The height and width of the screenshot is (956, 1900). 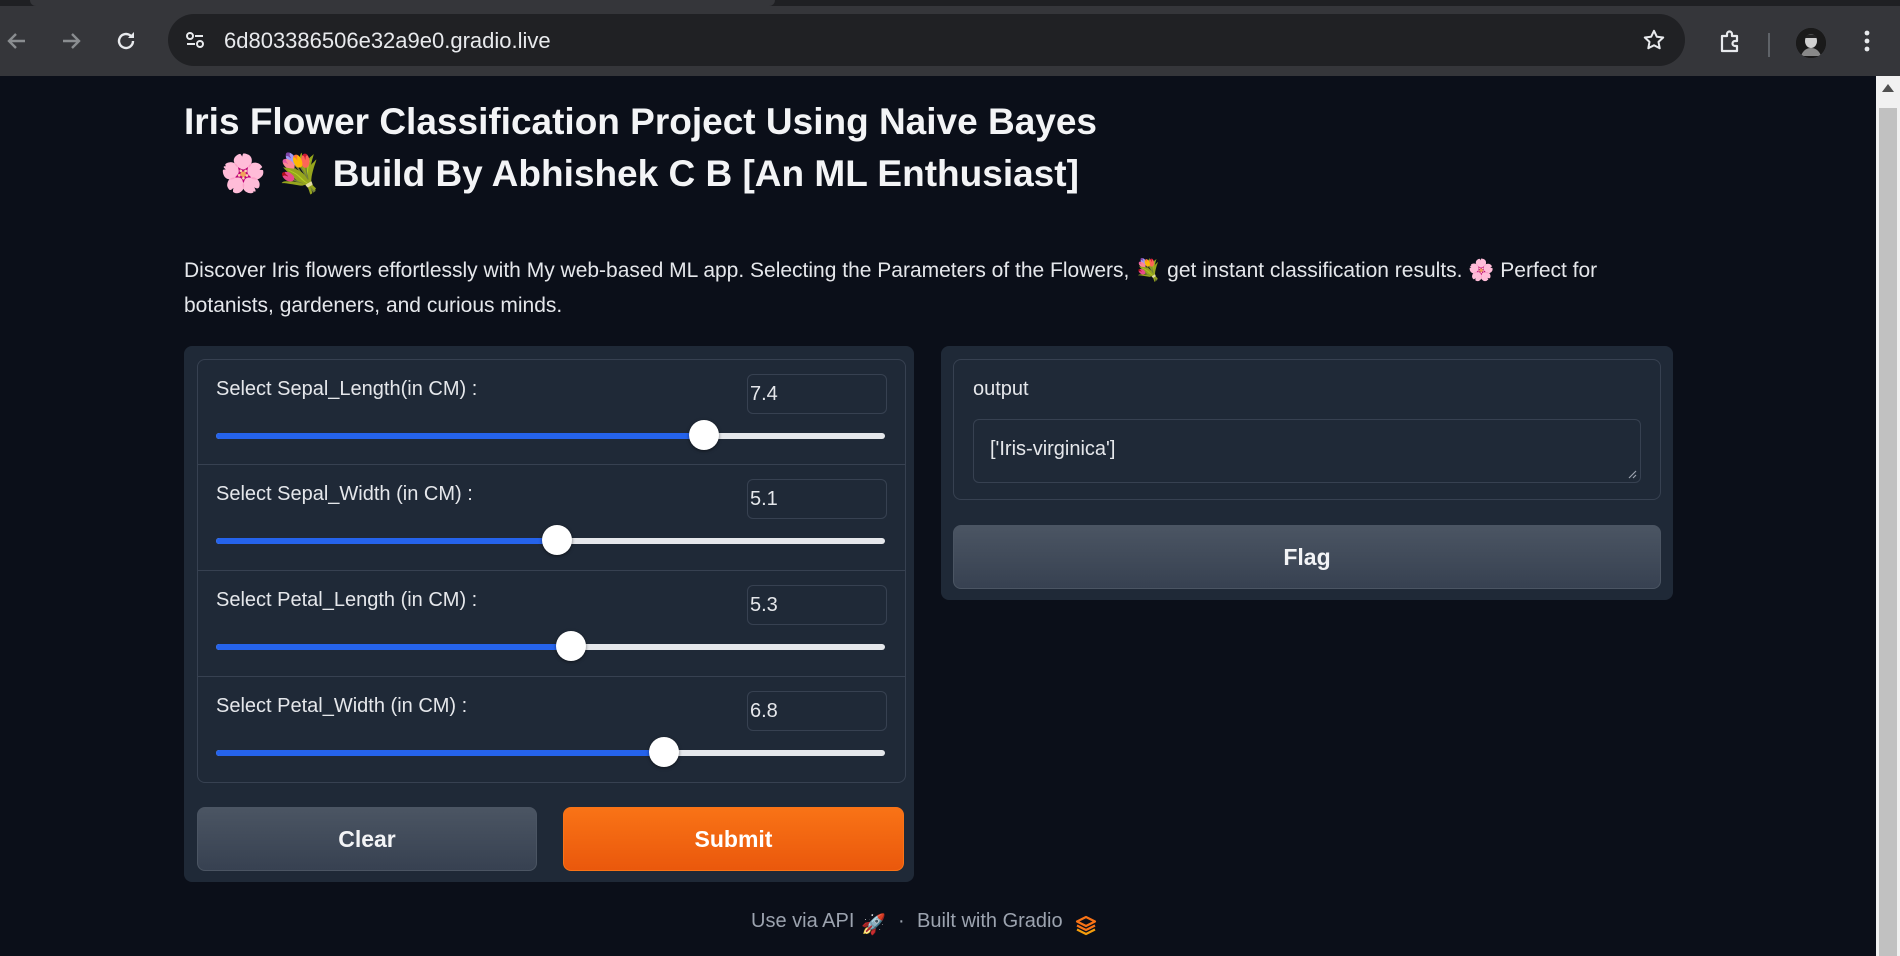 What do you see at coordinates (1086, 925) in the screenshot?
I see `gradio-logo-icon` at bounding box center [1086, 925].